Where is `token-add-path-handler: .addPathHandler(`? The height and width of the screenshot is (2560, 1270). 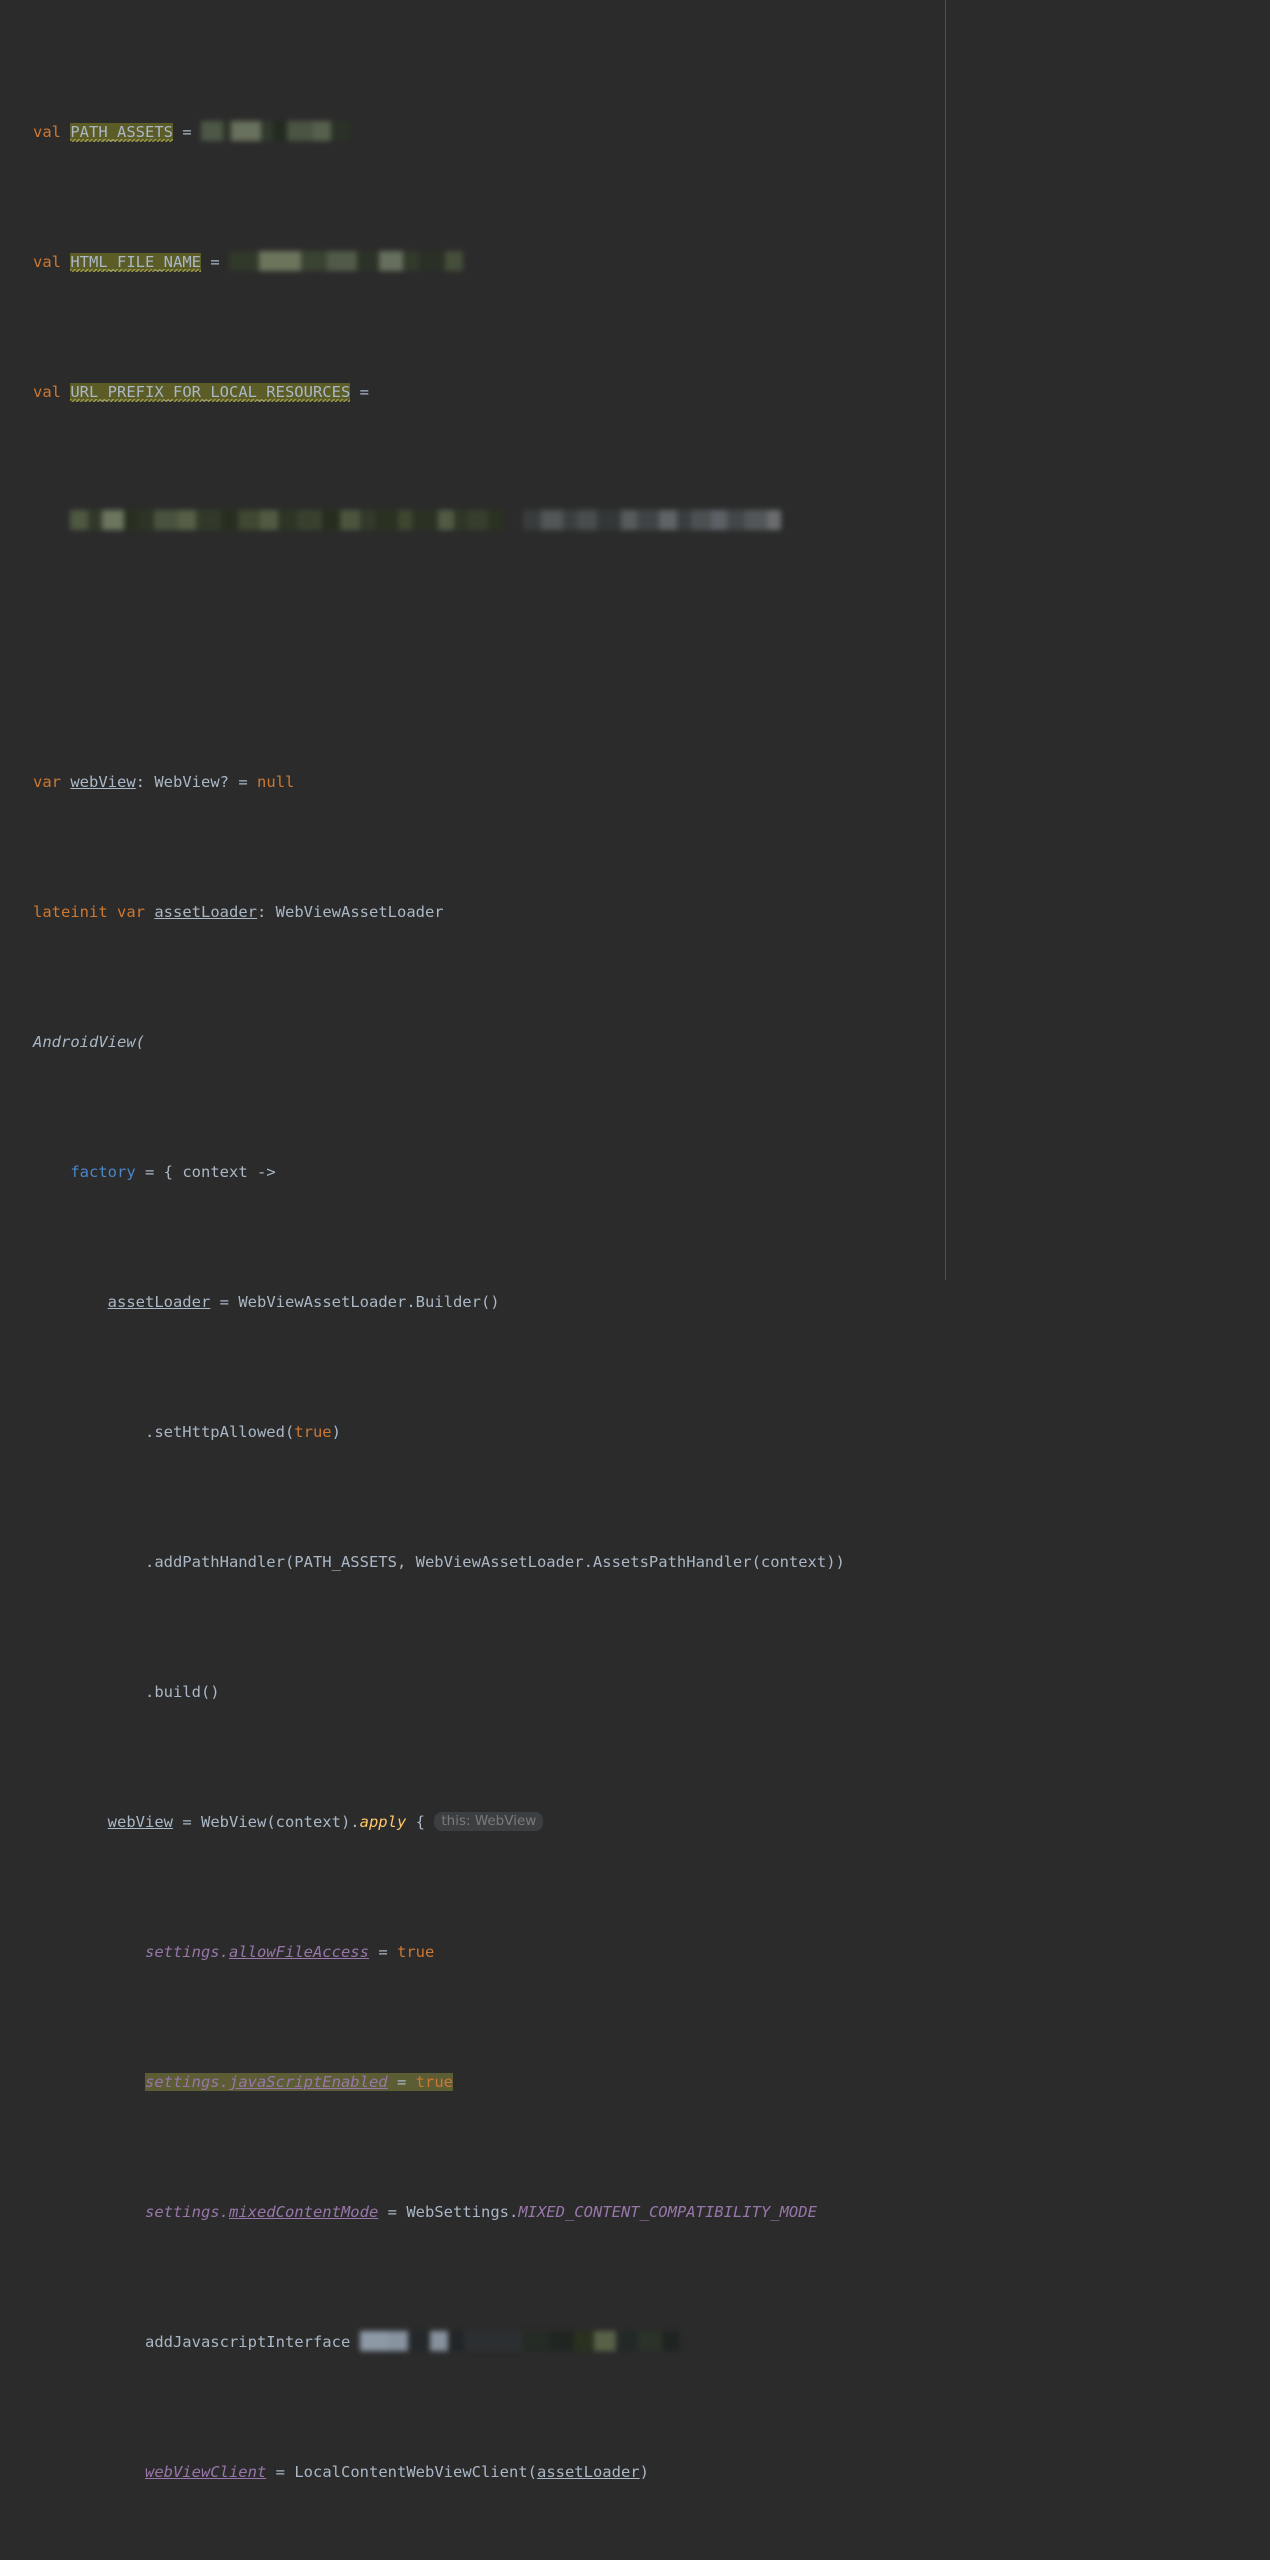
token-add-path-handler: .addPathHandler( is located at coordinates (219, 1562).